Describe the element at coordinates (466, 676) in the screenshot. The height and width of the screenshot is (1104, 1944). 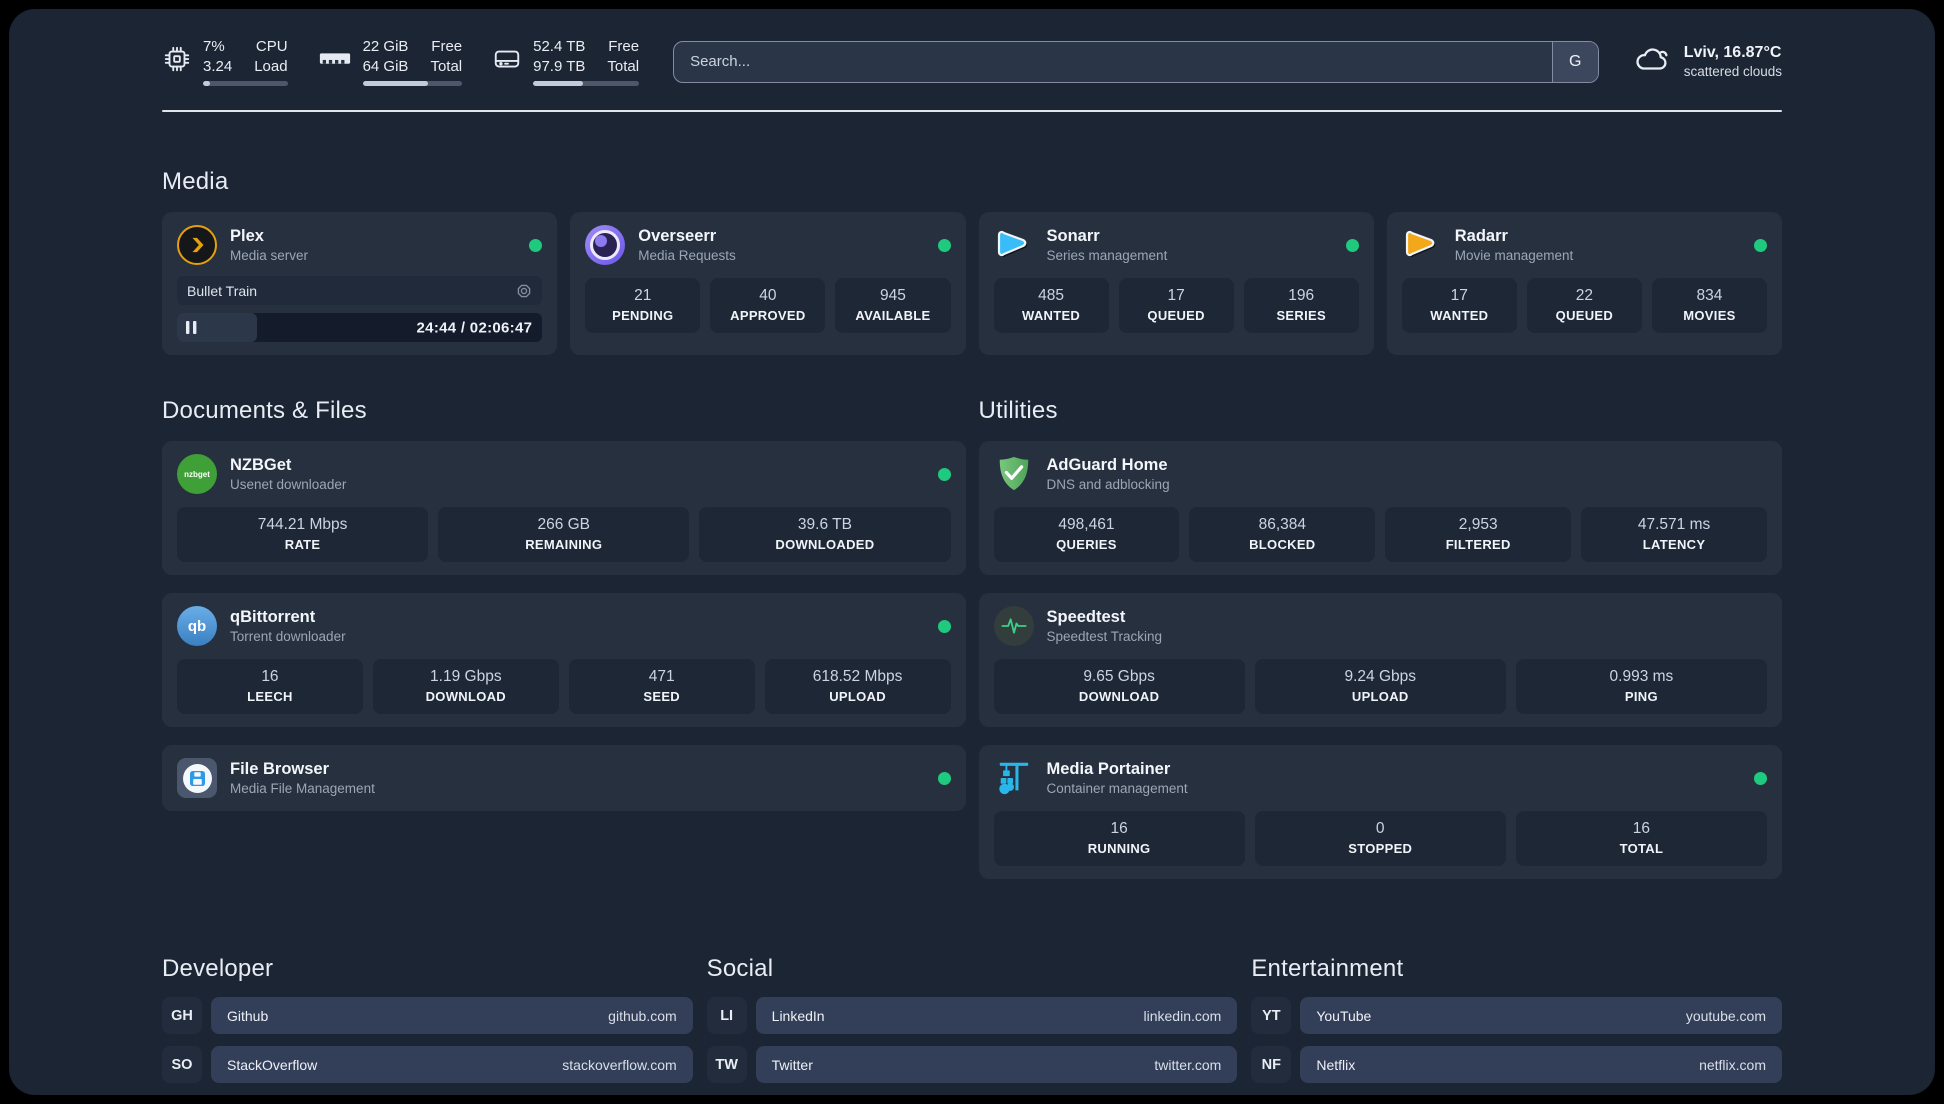
I see `stat-value: 1.19 Gbps` at that location.